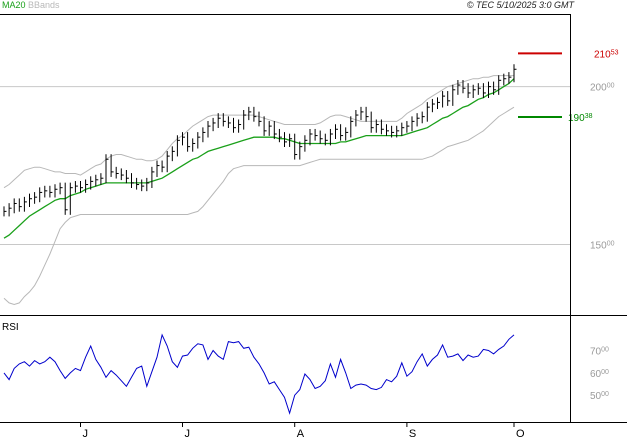  I want to click on legend-bbands: BBands, so click(44, 5).